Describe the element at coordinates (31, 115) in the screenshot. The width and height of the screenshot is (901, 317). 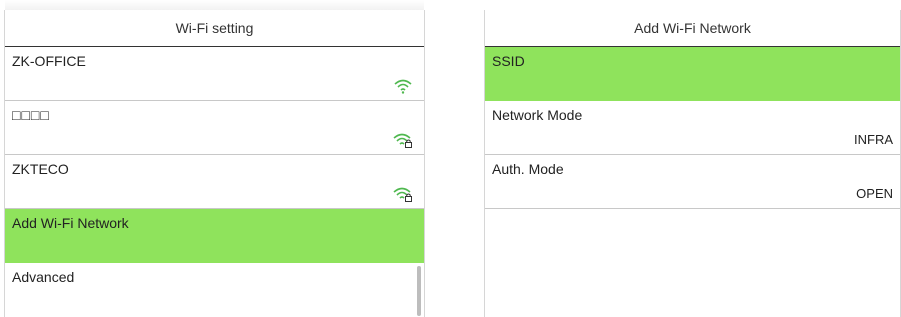
I see `network-name: □□□□` at that location.